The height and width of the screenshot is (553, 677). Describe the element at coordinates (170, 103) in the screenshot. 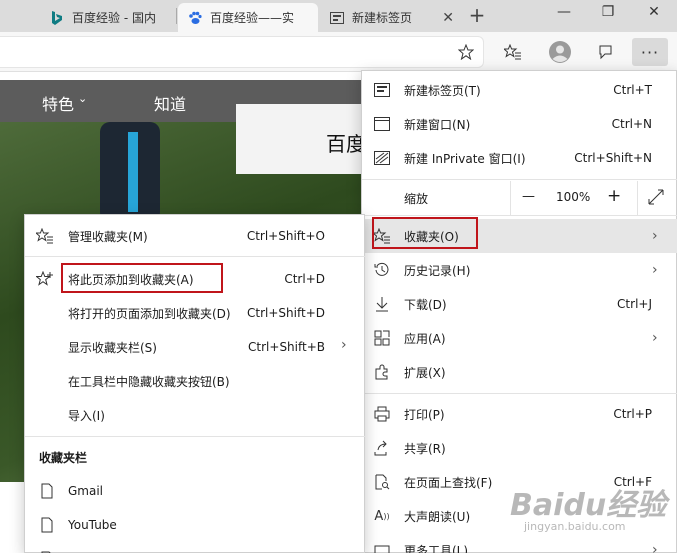

I see `nav-zhidao: 知道` at that location.